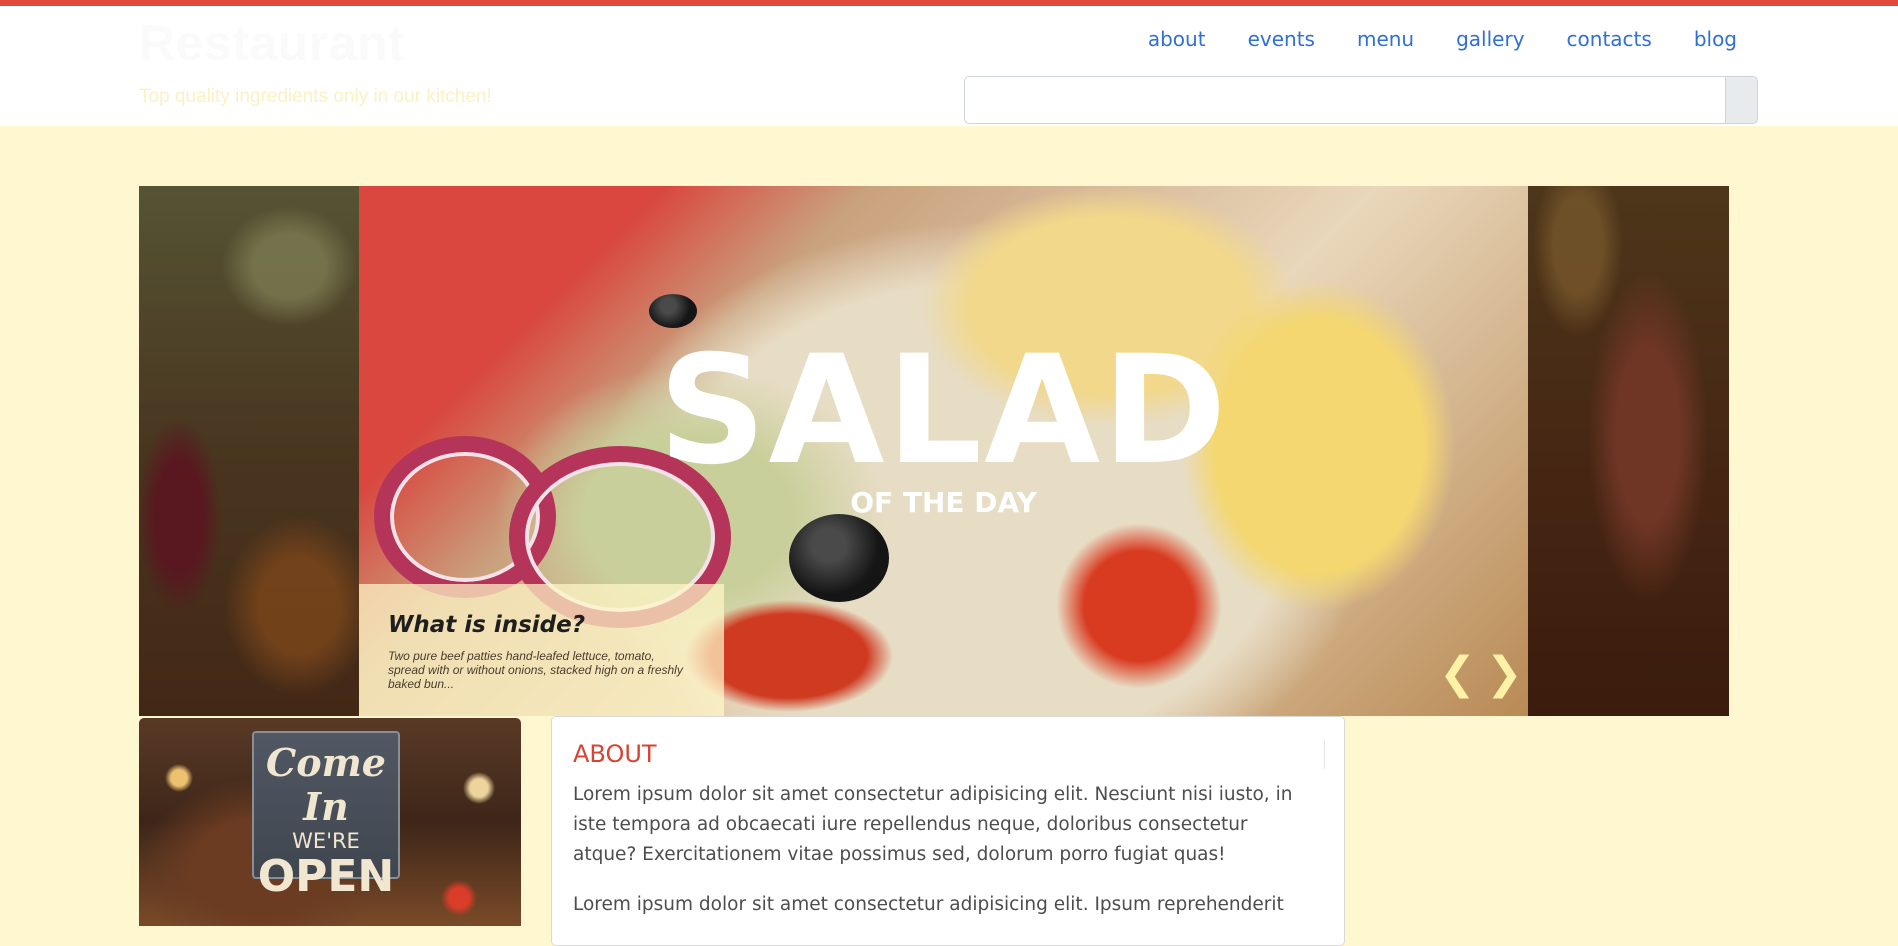 This screenshot has height=946, width=1898. What do you see at coordinates (1177, 39) in the screenshot?
I see `nav-link-about: about` at bounding box center [1177, 39].